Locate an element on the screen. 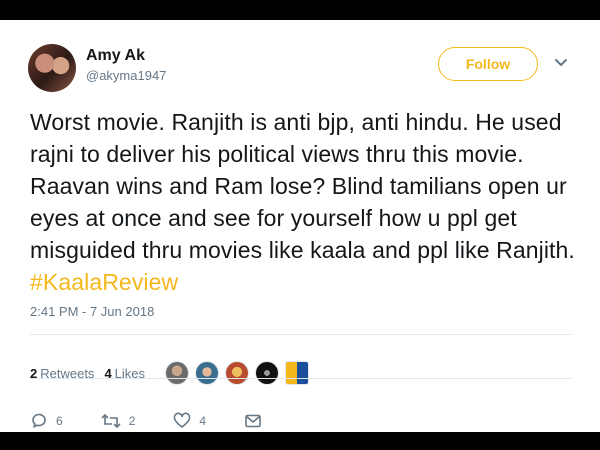 This screenshot has width=600, height=450. liker-avatars is located at coordinates (237, 373).